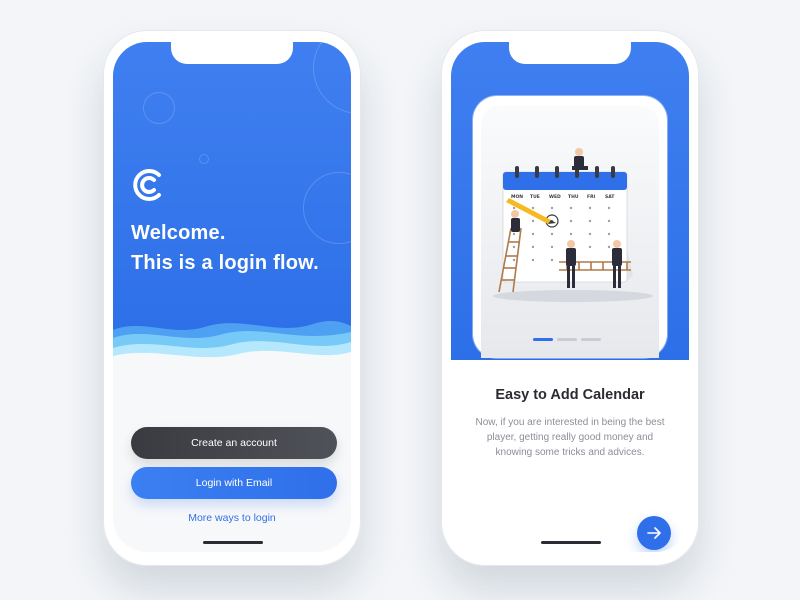 The width and height of the screenshot is (800, 600). Describe the element at coordinates (232, 518) in the screenshot. I see `more-ways-link: More ways to login` at that location.